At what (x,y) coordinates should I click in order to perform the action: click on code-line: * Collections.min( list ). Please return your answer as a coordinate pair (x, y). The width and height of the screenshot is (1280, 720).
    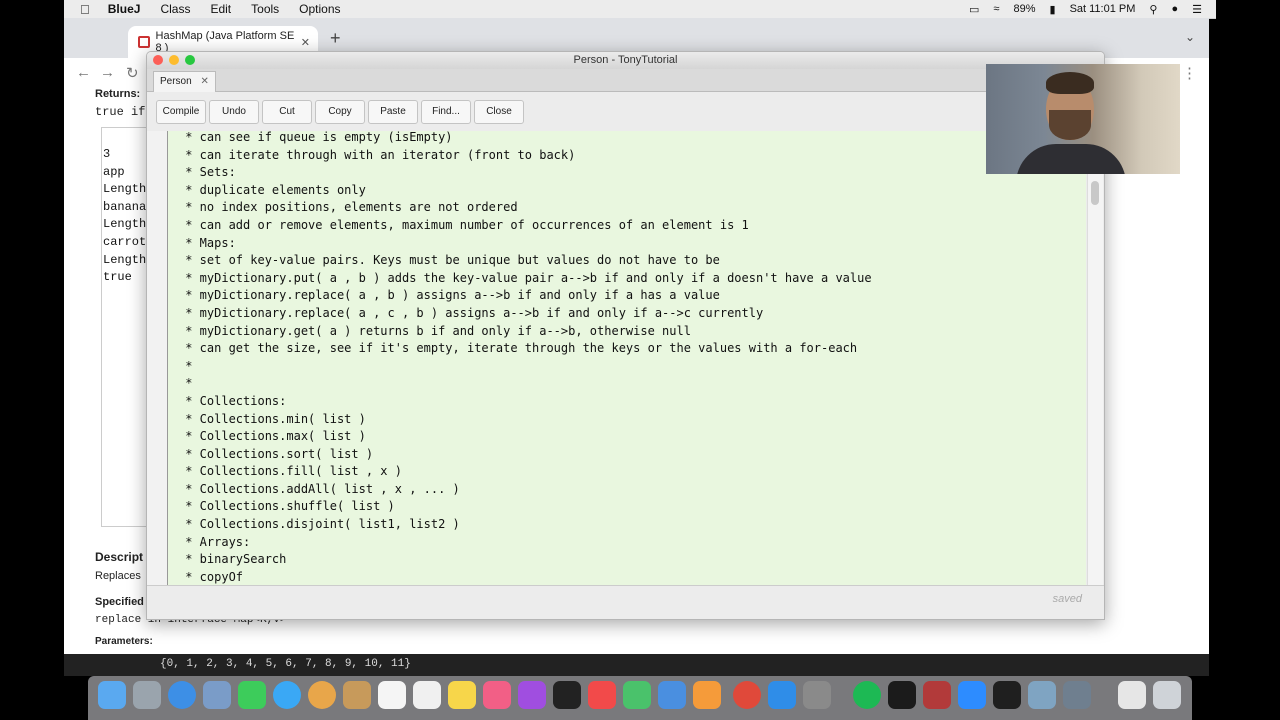
    Looking at the image, I should click on (272, 418).